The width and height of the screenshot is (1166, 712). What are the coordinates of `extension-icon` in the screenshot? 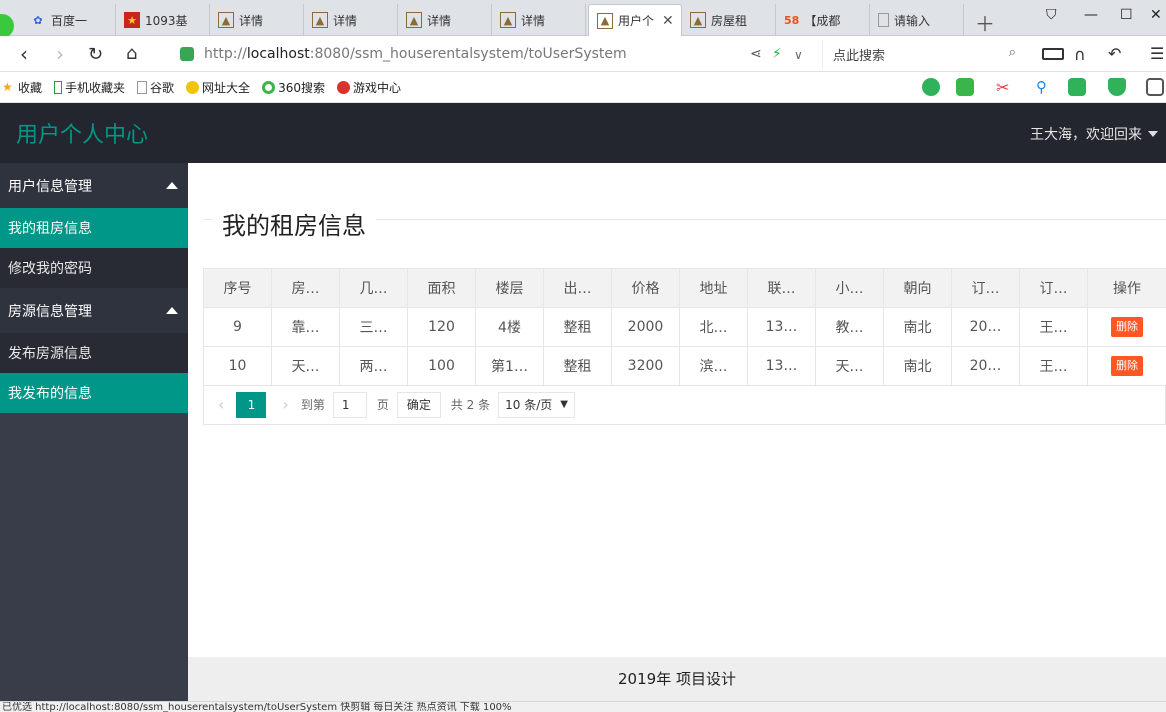 It's located at (965, 87).